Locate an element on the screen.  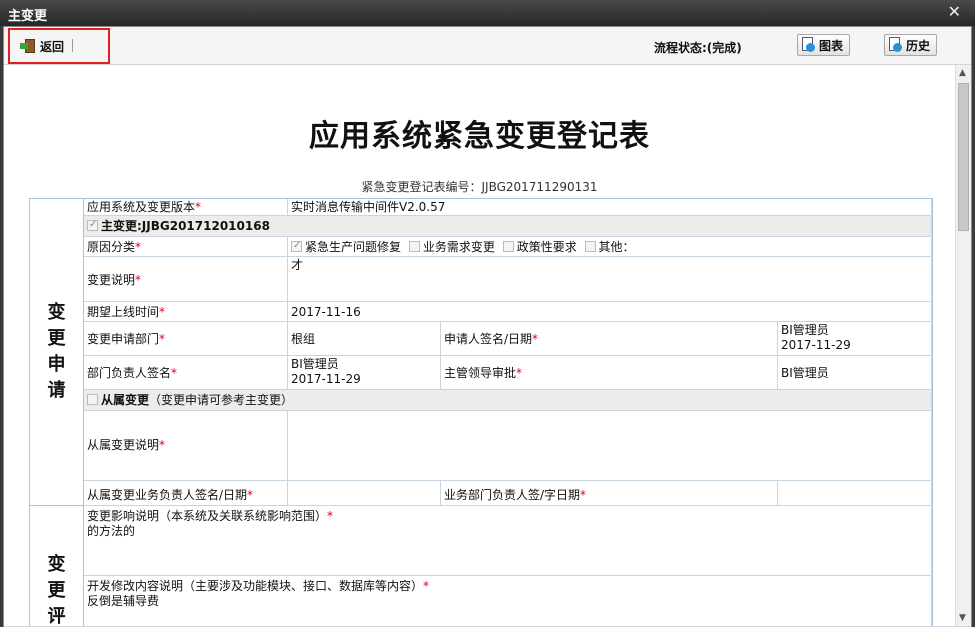
dept-value: 根组 is located at coordinates (303, 339).